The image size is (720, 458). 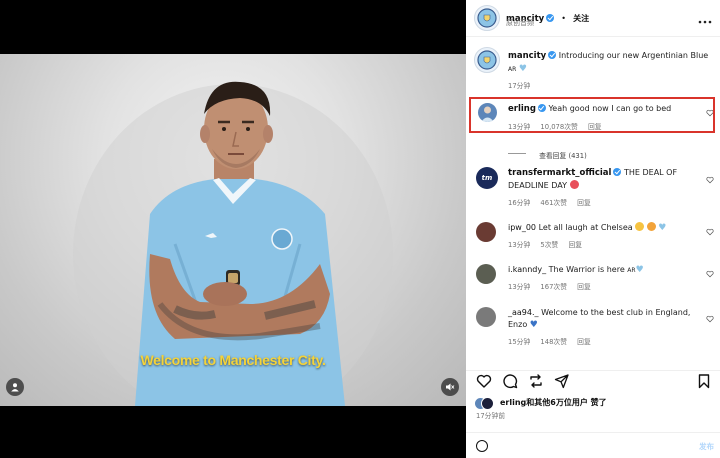 I want to click on emoji-picker-icon, so click(x=482, y=446).